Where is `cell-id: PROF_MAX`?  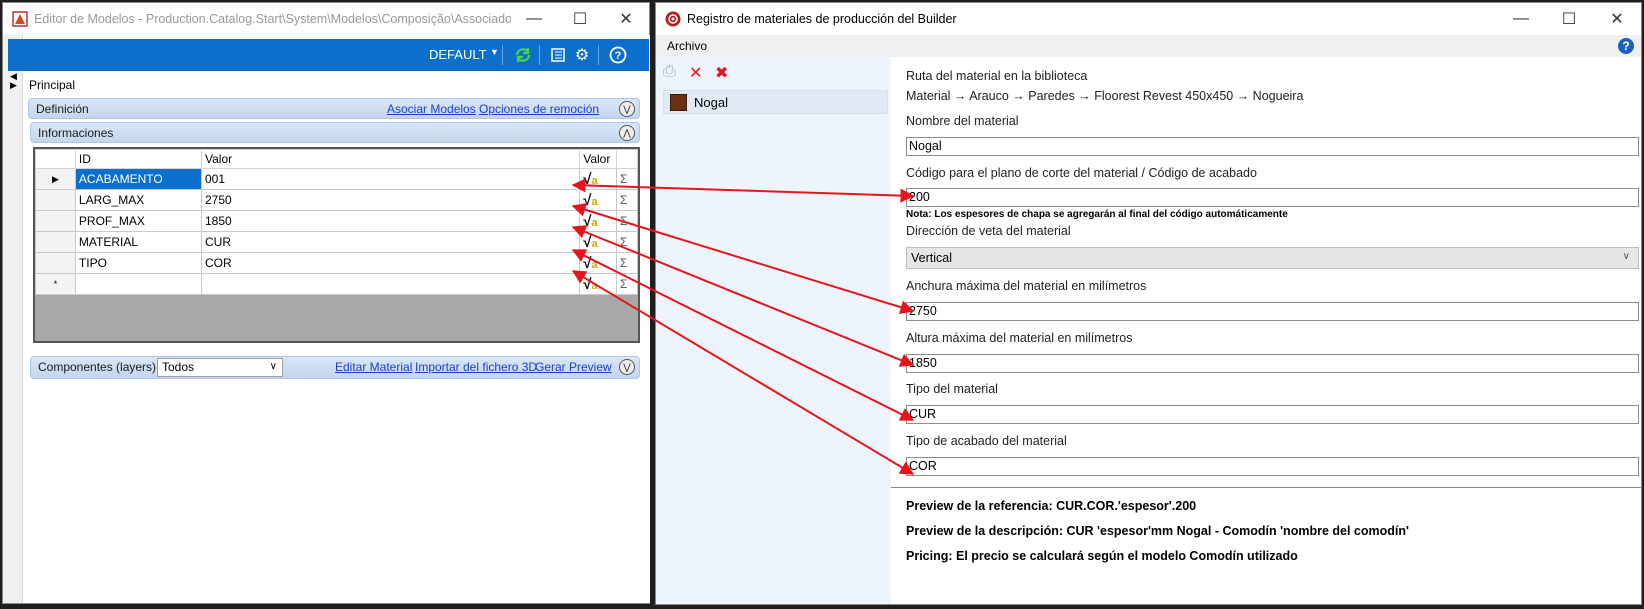 cell-id: PROF_MAX is located at coordinates (138, 221).